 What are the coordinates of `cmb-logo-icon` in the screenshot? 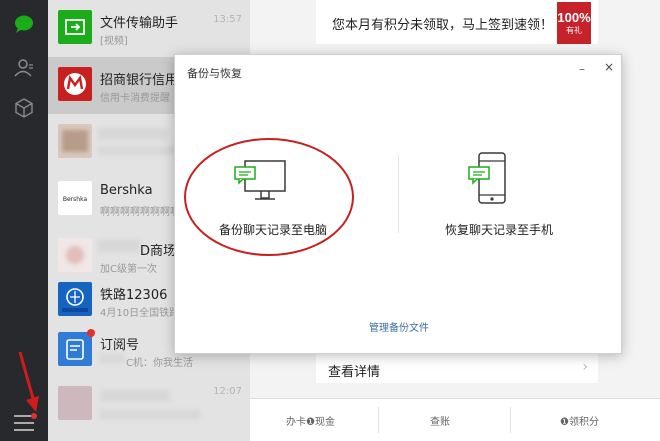 It's located at (75, 84).